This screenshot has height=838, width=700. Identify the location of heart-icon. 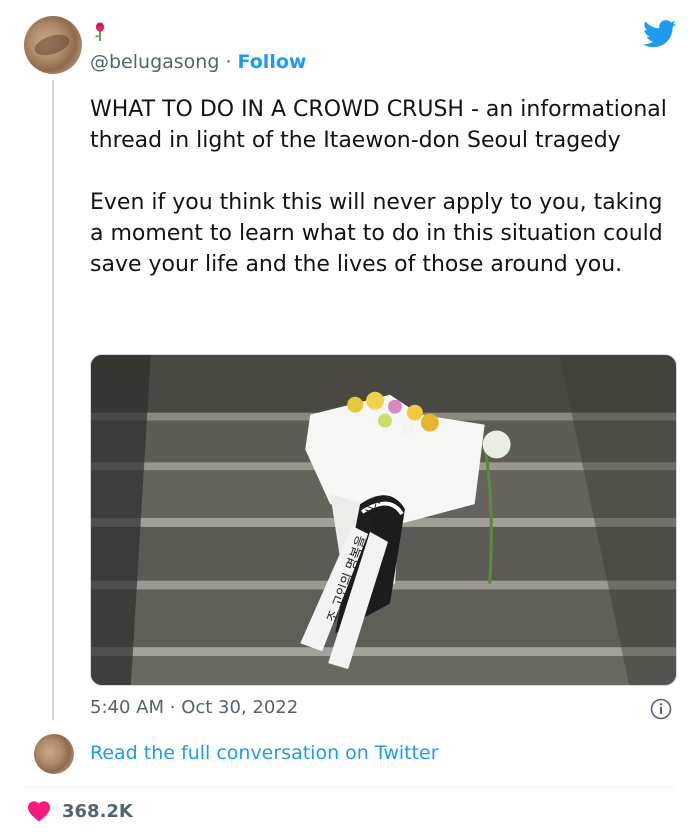
(39, 811).